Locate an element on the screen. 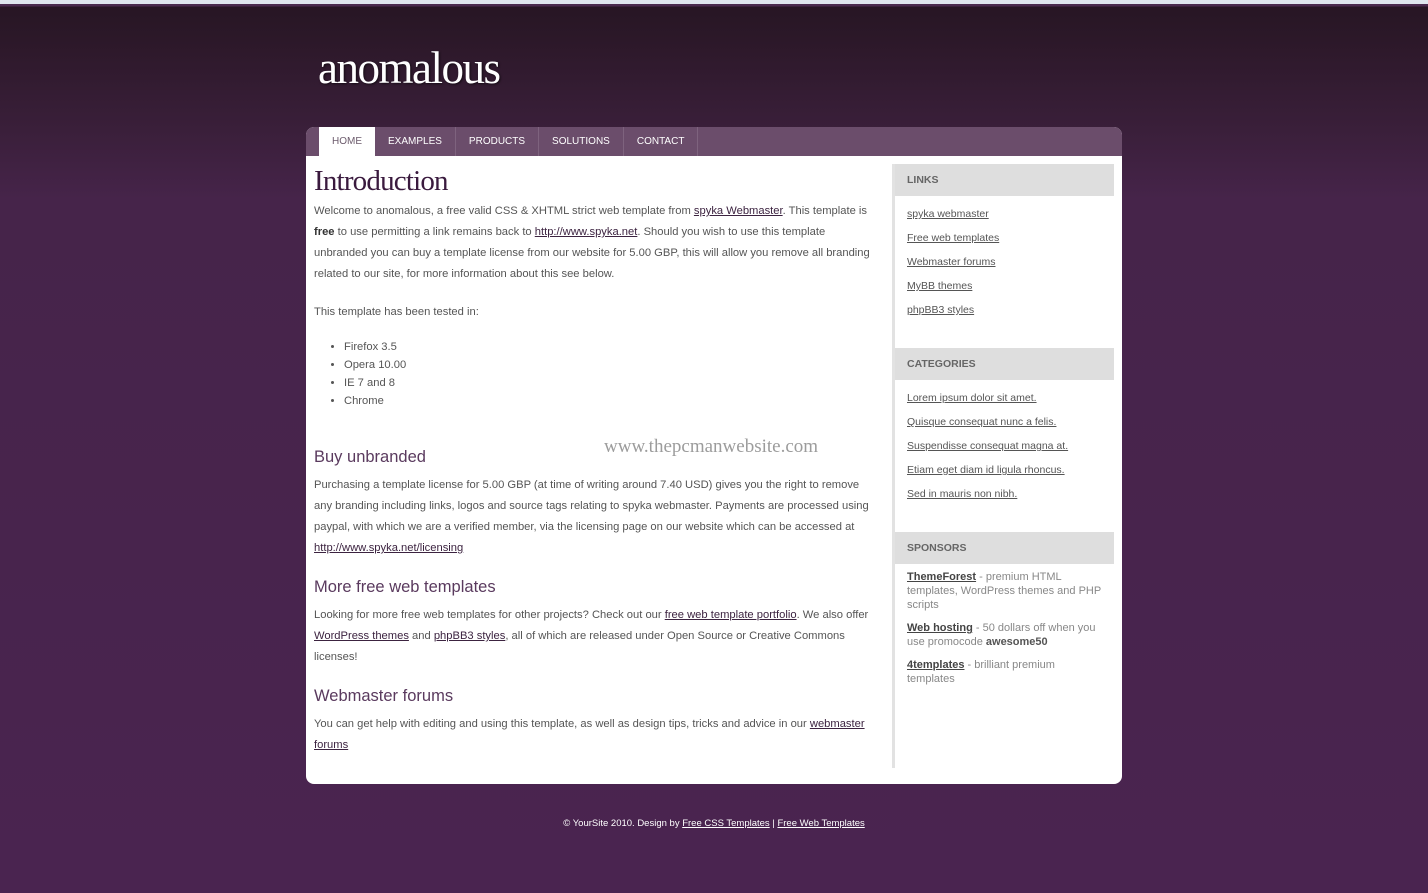 This screenshot has height=893, width=1428. text: to use permitting a link remains back to is located at coordinates (434, 232).